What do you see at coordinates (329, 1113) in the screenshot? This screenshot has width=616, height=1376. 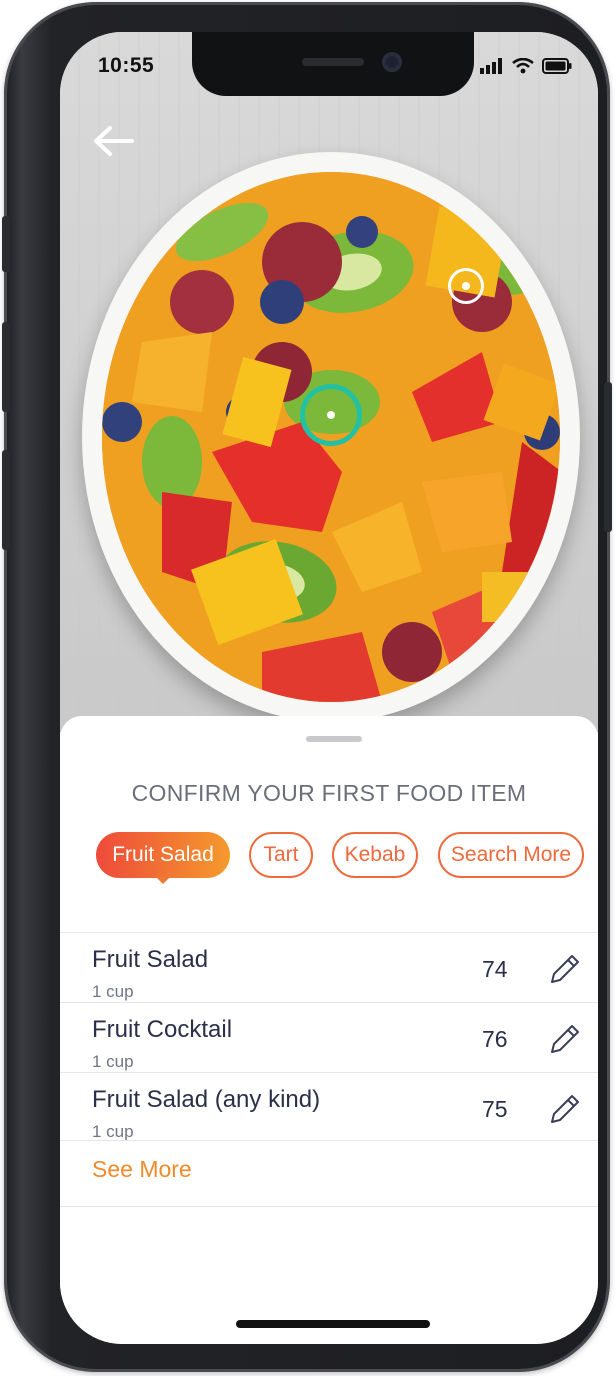 I see `food-list-item: Fruit Salad (any kind) 1 cup 75` at bounding box center [329, 1113].